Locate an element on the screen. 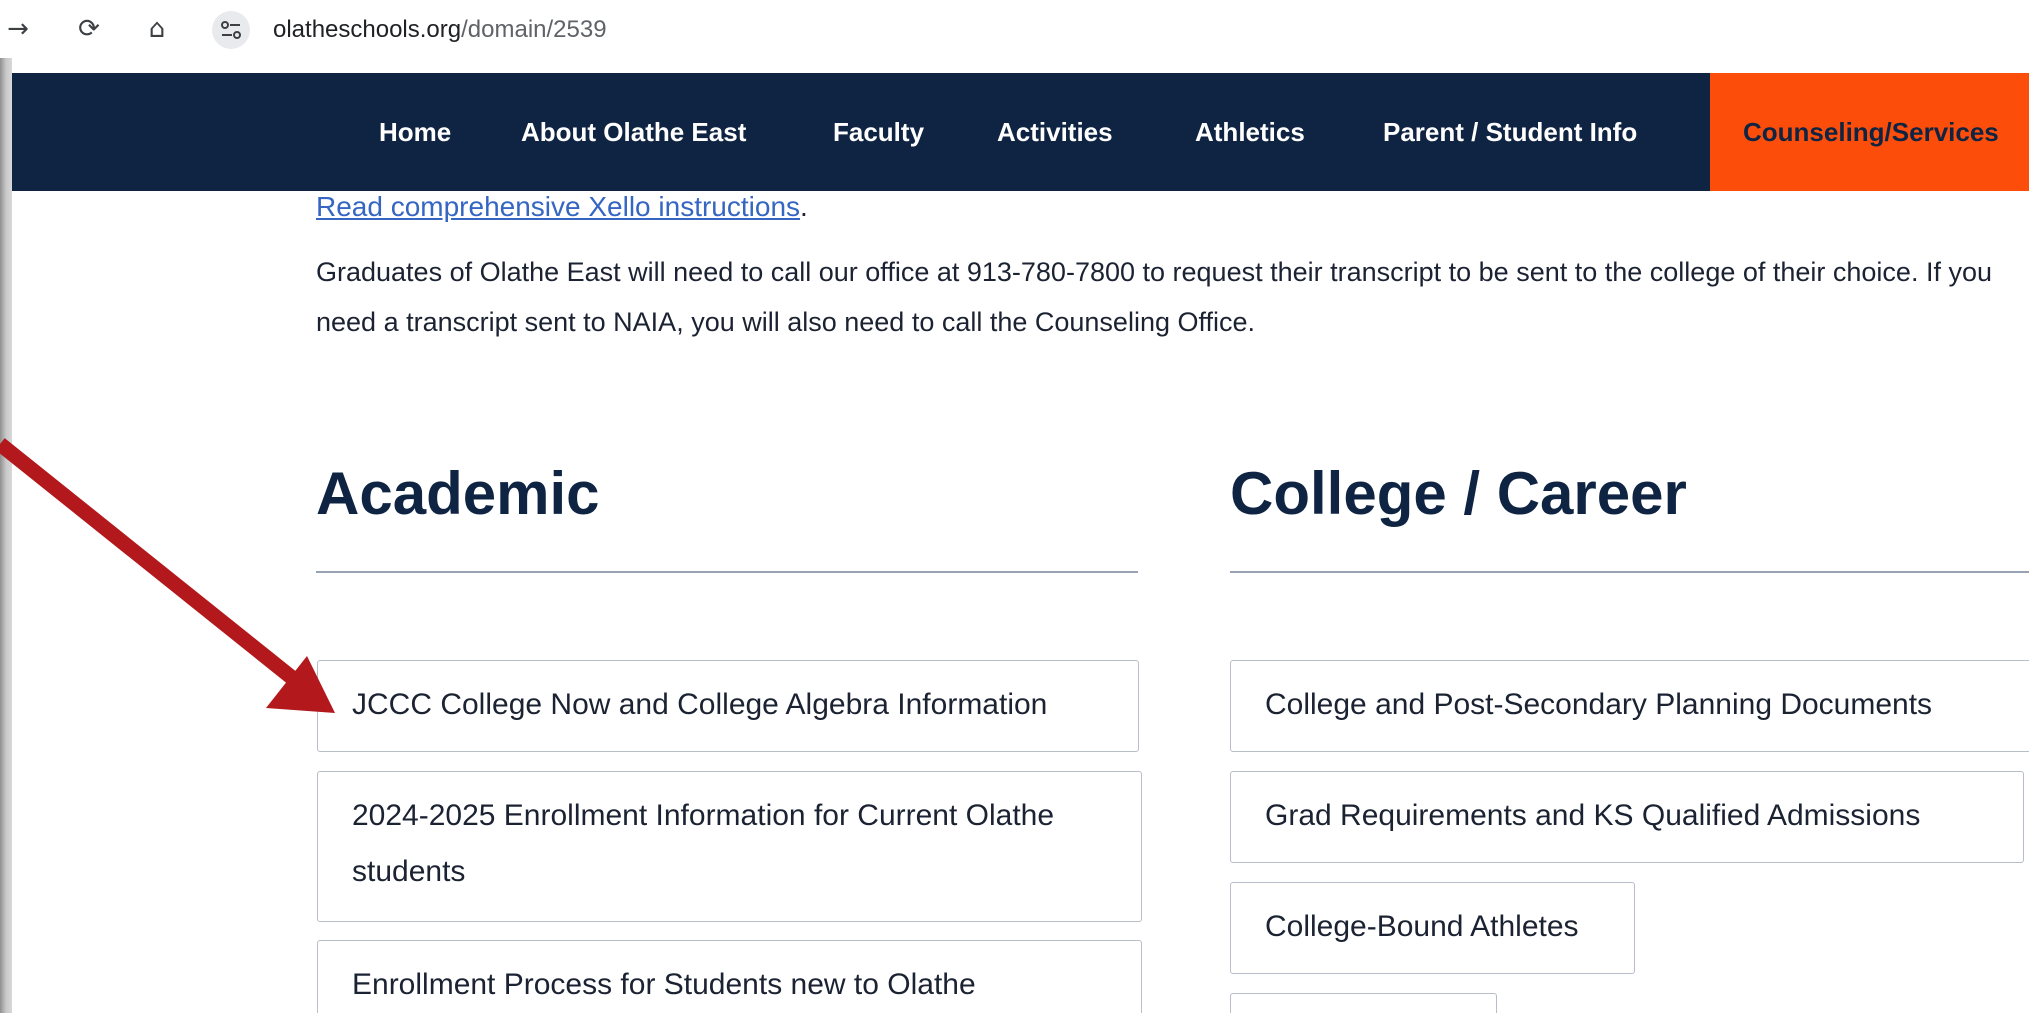 The width and height of the screenshot is (2029, 1013). nav-parent-student-info: Parent / Student Info is located at coordinates (1510, 132).